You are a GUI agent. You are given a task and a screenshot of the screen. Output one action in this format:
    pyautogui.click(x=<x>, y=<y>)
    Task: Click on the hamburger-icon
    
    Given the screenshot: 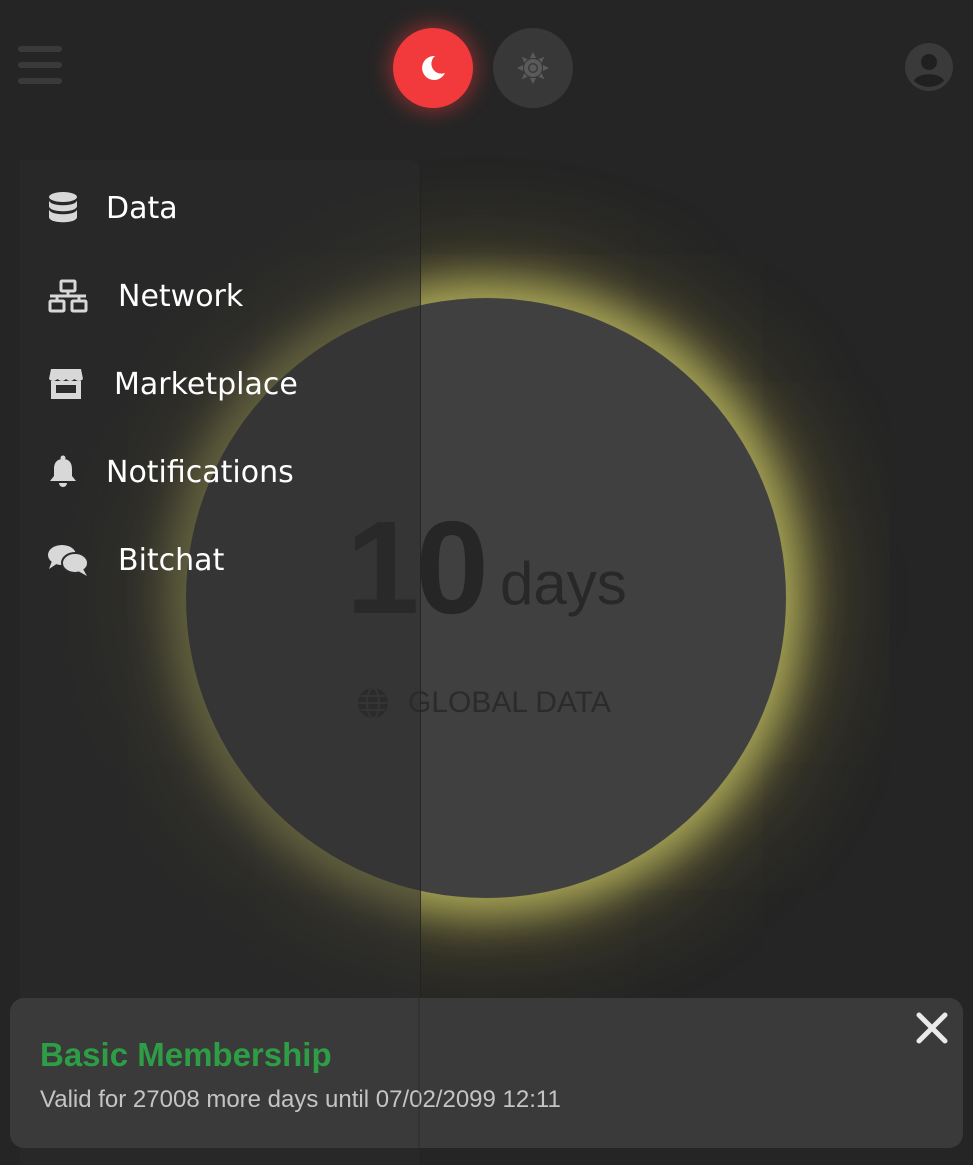 What is the action you would take?
    pyautogui.click(x=40, y=66)
    